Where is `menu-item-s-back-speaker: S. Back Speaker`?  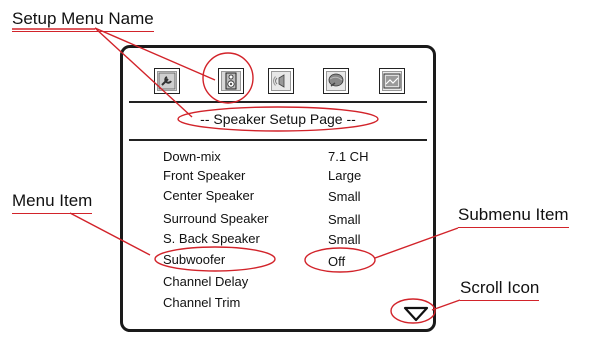
menu-item-s-back-speaker: S. Back Speaker is located at coordinates (211, 239).